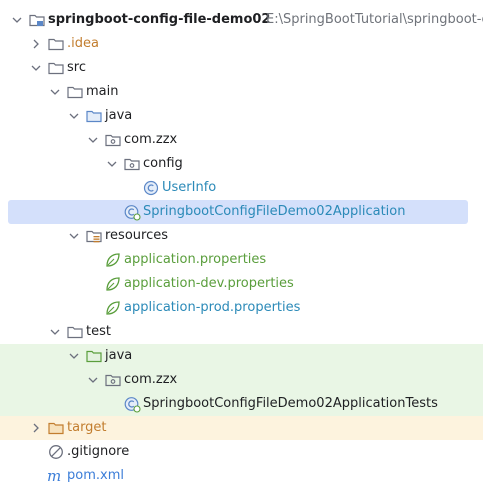 The width and height of the screenshot is (483, 490). What do you see at coordinates (189, 187) in the screenshot?
I see `userinfo-class-label: UserInfo` at bounding box center [189, 187].